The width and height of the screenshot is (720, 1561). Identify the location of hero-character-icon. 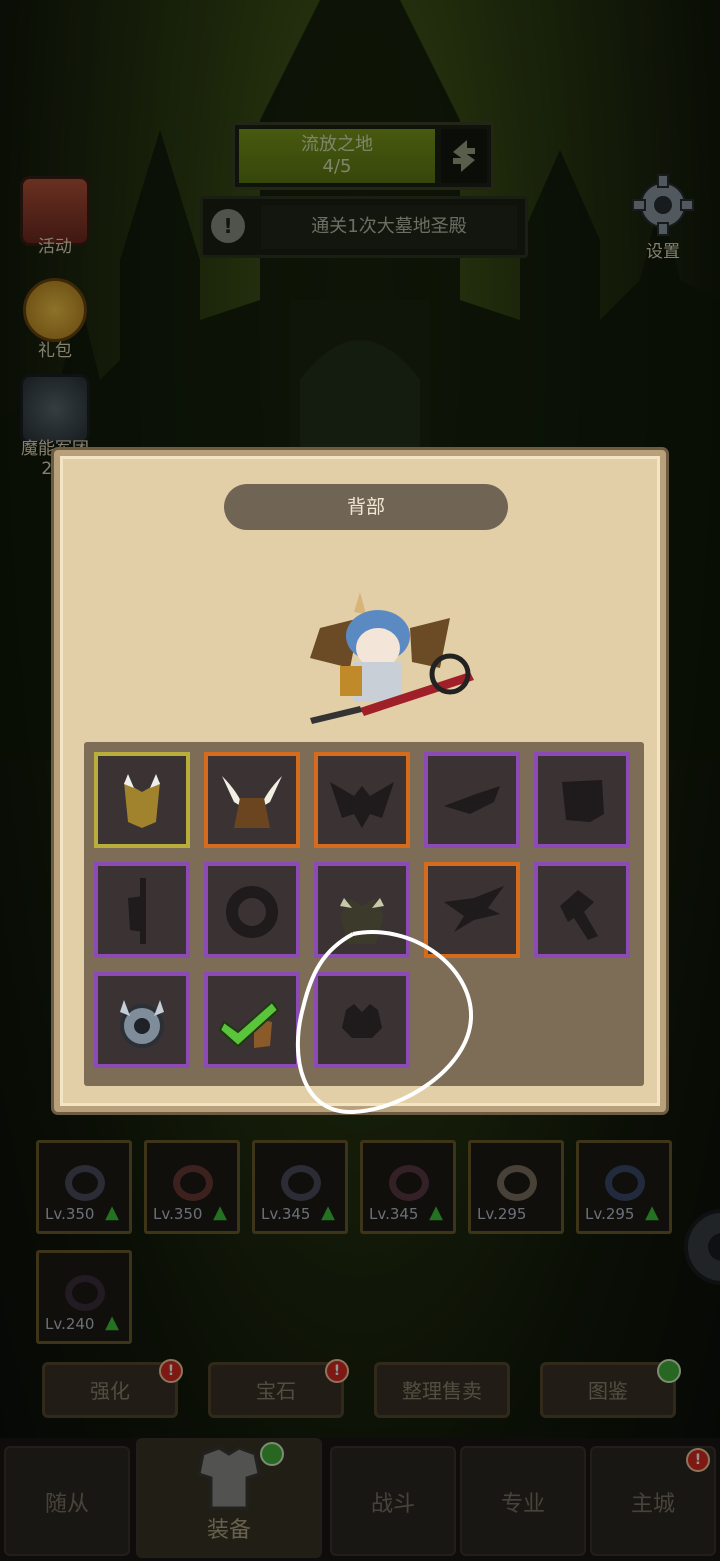
(392, 658).